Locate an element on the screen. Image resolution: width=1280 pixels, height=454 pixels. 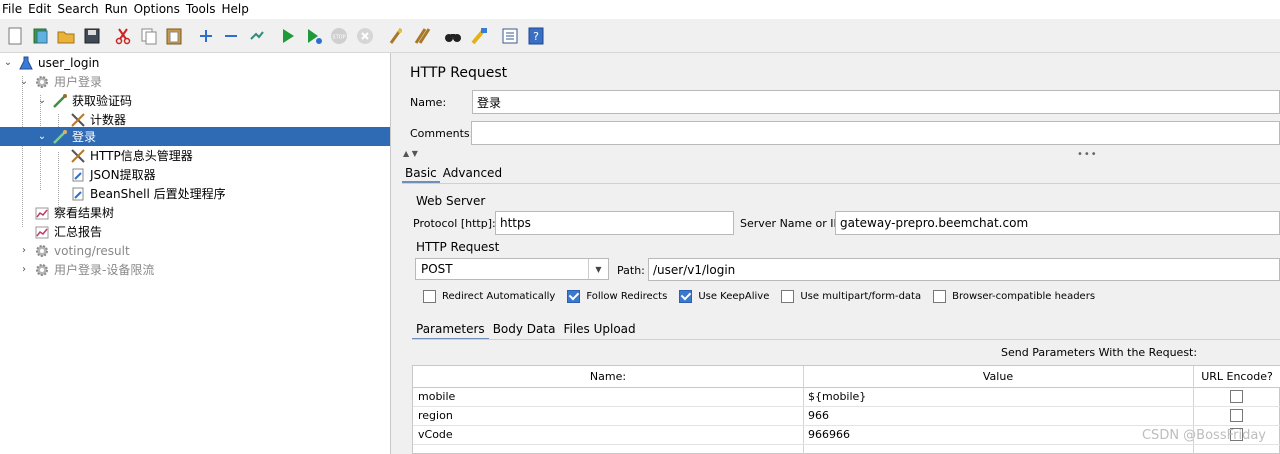
subtabs-divider is located at coordinates (846, 339).